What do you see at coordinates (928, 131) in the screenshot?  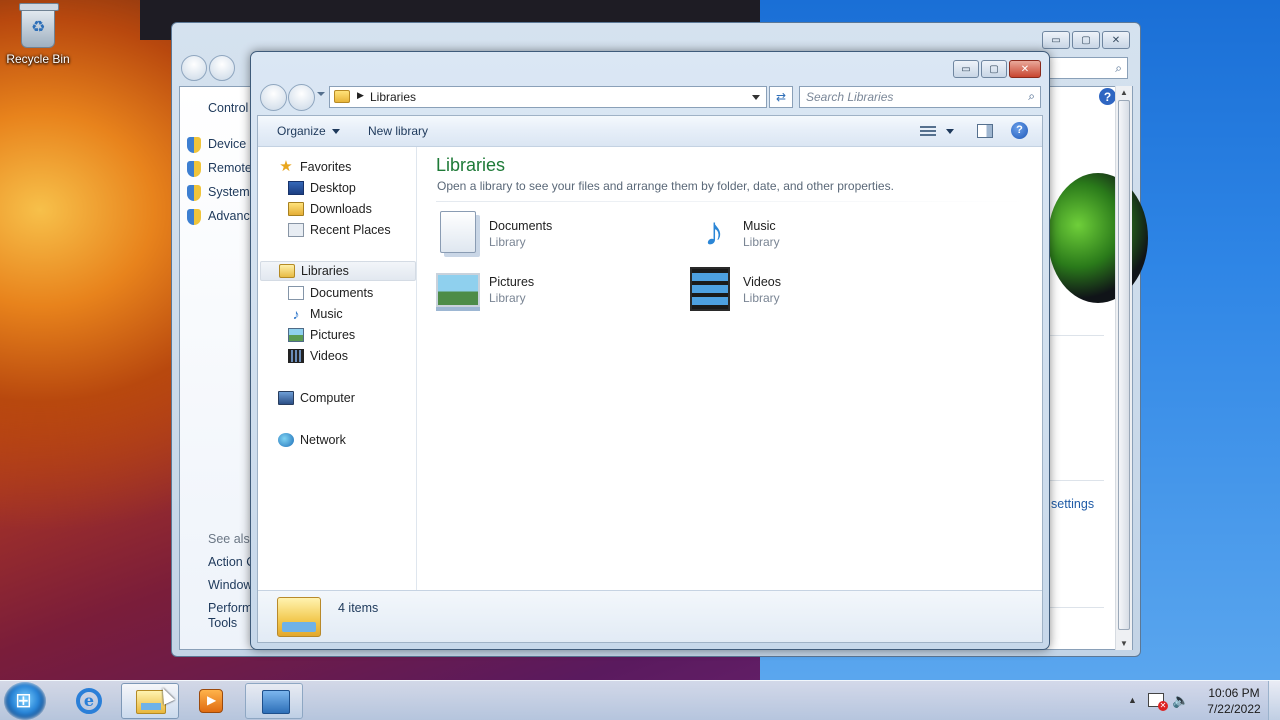 I see `change-view-icon` at bounding box center [928, 131].